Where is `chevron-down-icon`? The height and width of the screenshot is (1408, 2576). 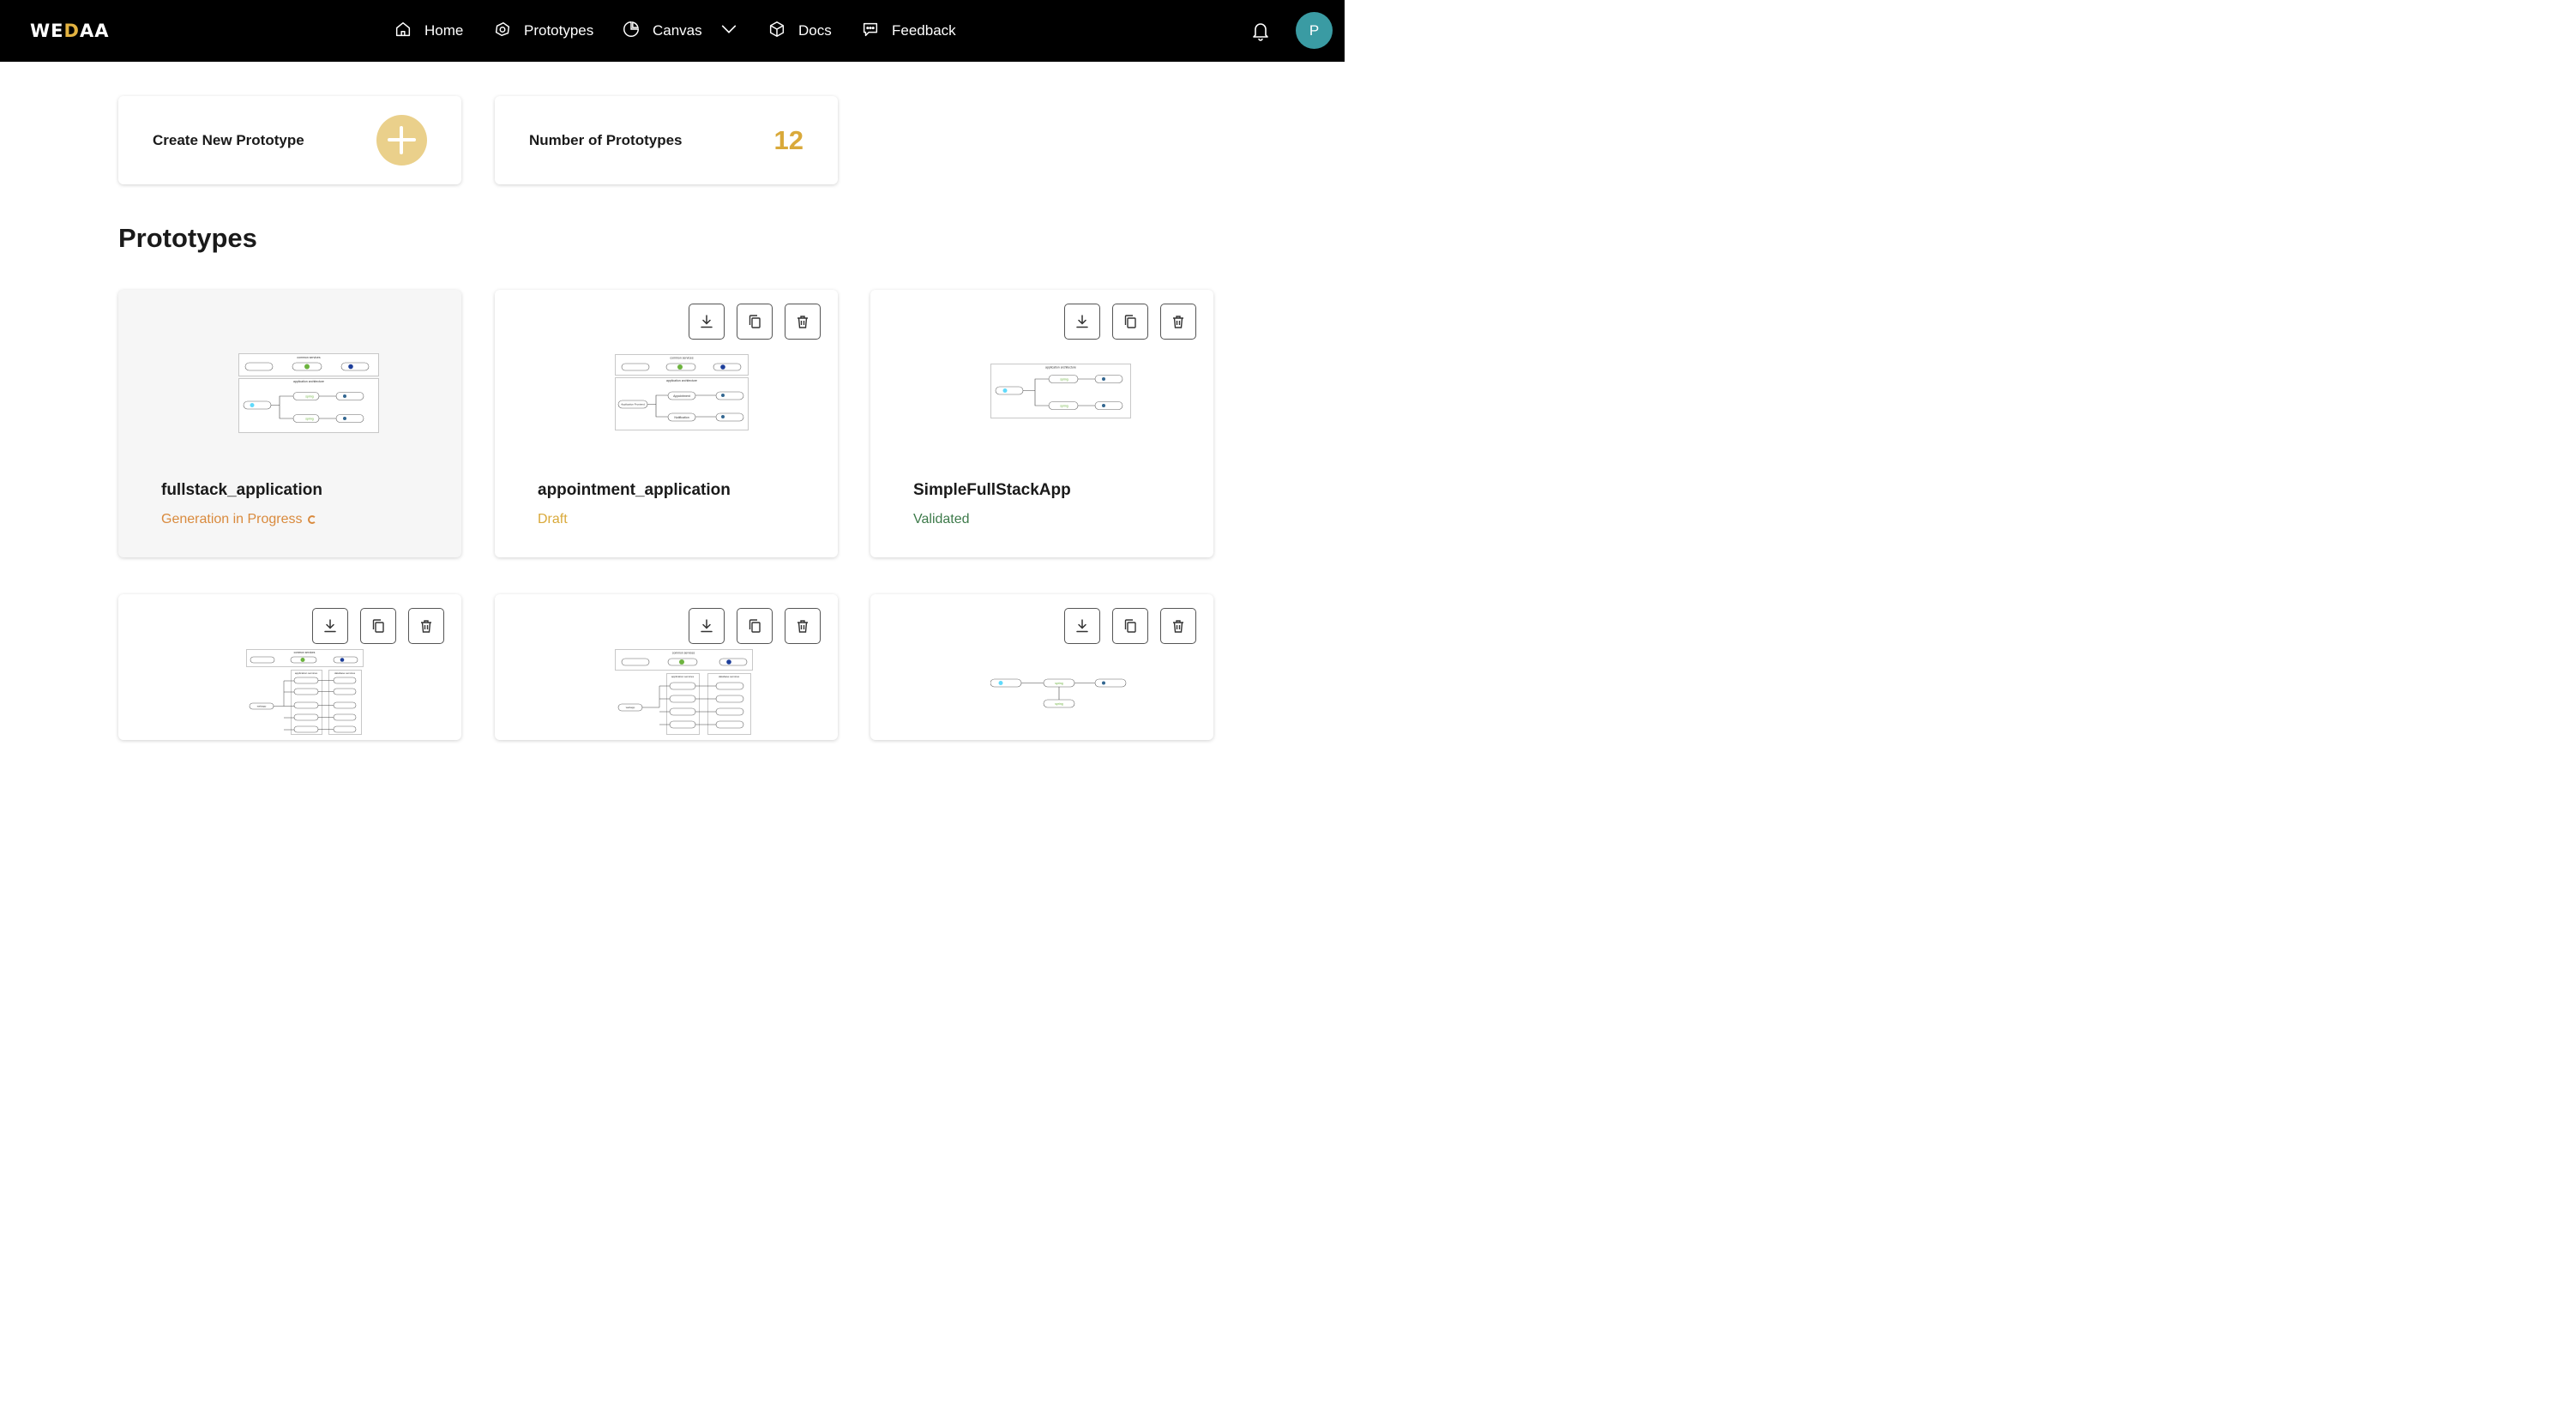 chevron-down-icon is located at coordinates (728, 31).